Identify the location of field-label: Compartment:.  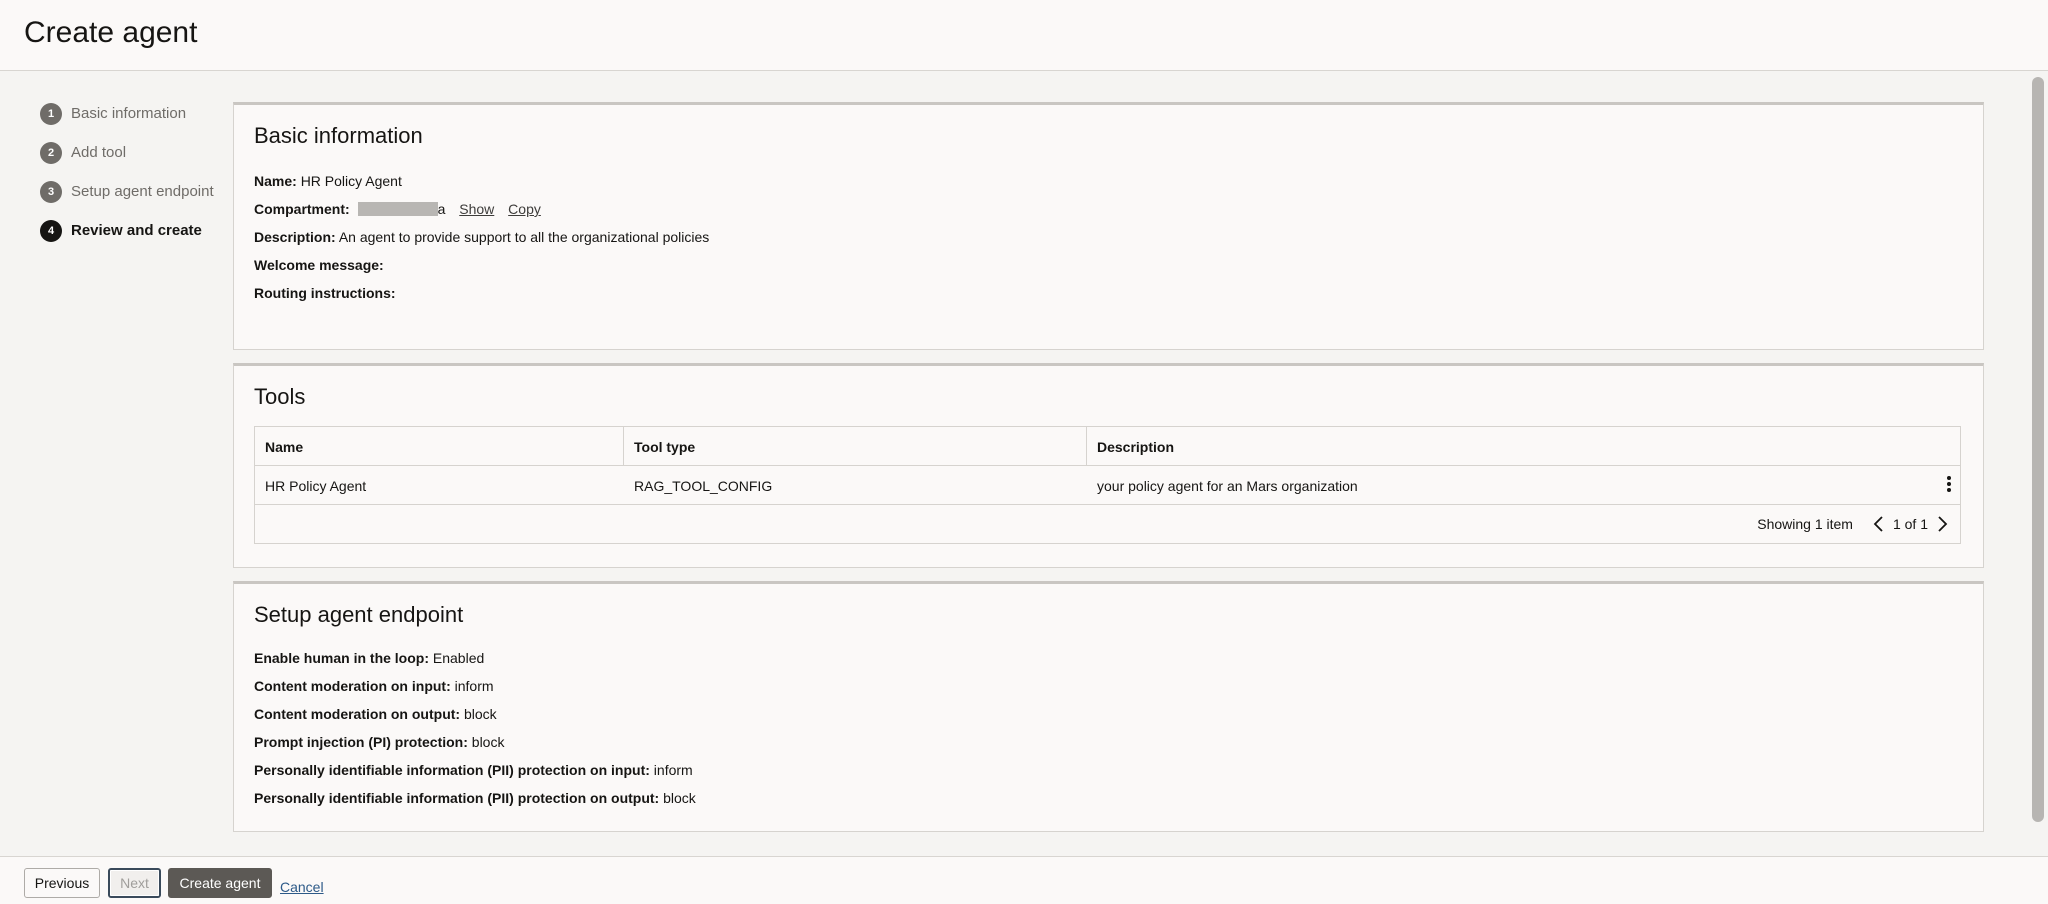
(302, 209).